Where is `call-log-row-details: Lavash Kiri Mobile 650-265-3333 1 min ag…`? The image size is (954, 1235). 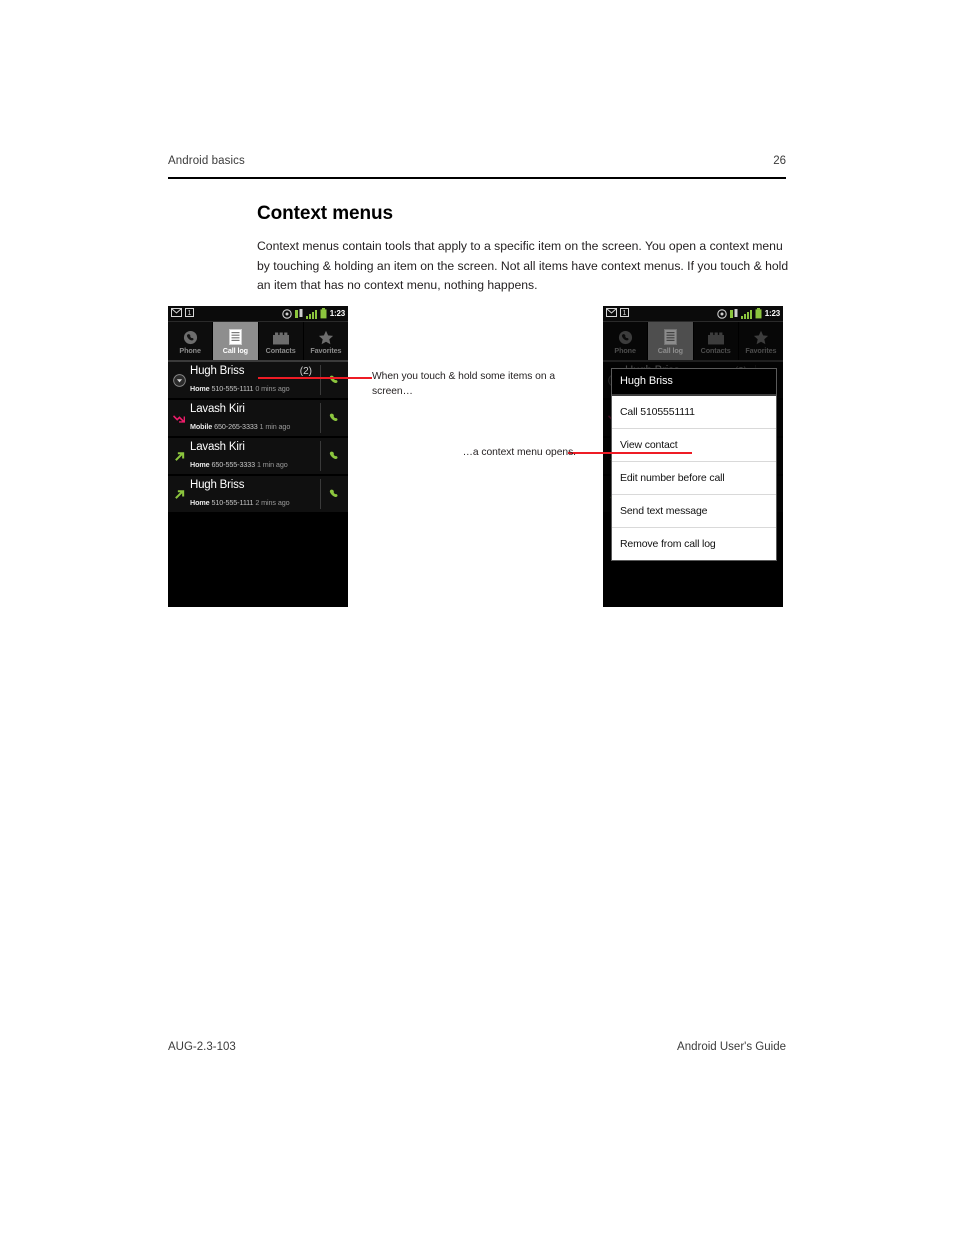
call-log-row-details: Lavash Kiri Mobile 650-265-3333 1 min ag… is located at coordinates (255, 418).